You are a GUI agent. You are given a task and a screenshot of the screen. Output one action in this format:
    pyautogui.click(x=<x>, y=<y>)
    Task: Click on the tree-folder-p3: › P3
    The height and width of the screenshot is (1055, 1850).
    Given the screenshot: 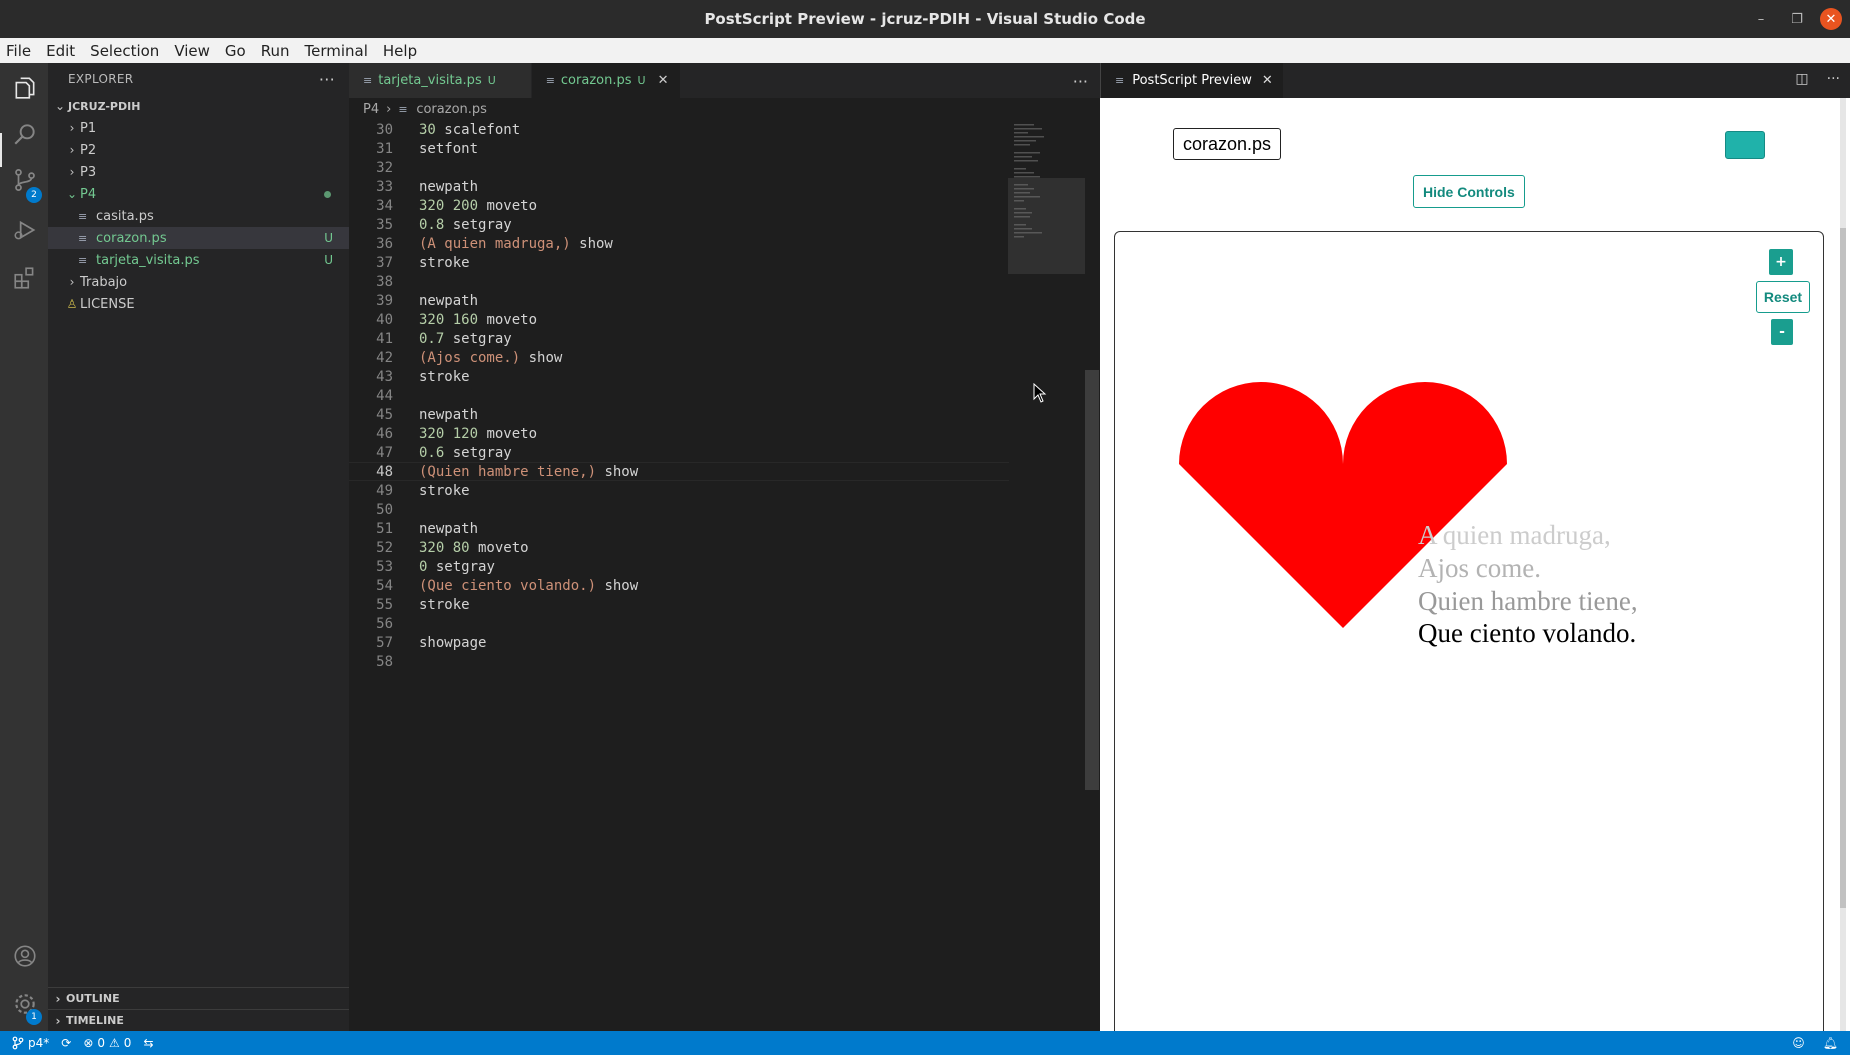 What is the action you would take?
    pyautogui.click(x=198, y=172)
    